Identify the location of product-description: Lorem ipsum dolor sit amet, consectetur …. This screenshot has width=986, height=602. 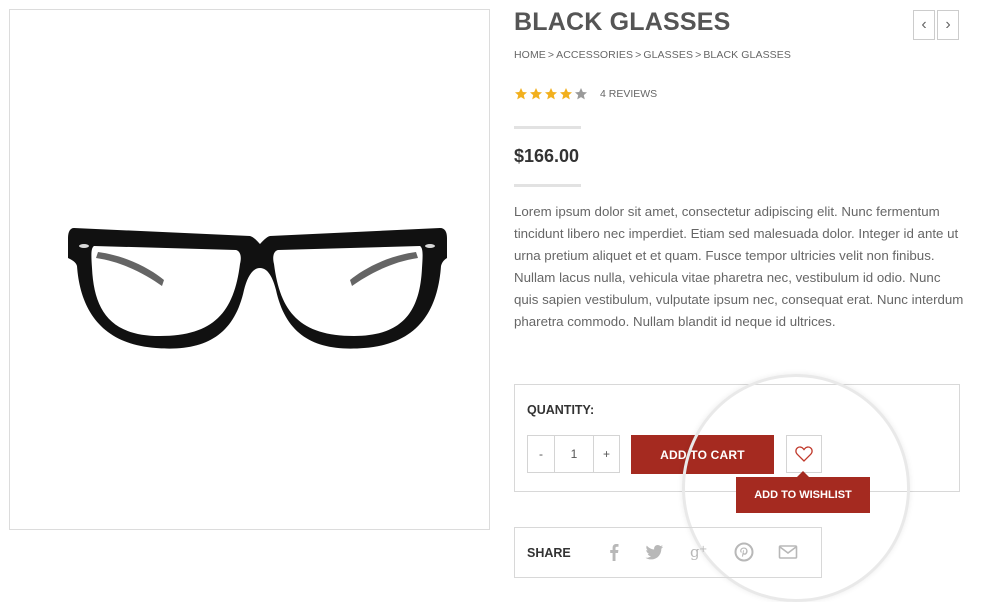
(739, 266).